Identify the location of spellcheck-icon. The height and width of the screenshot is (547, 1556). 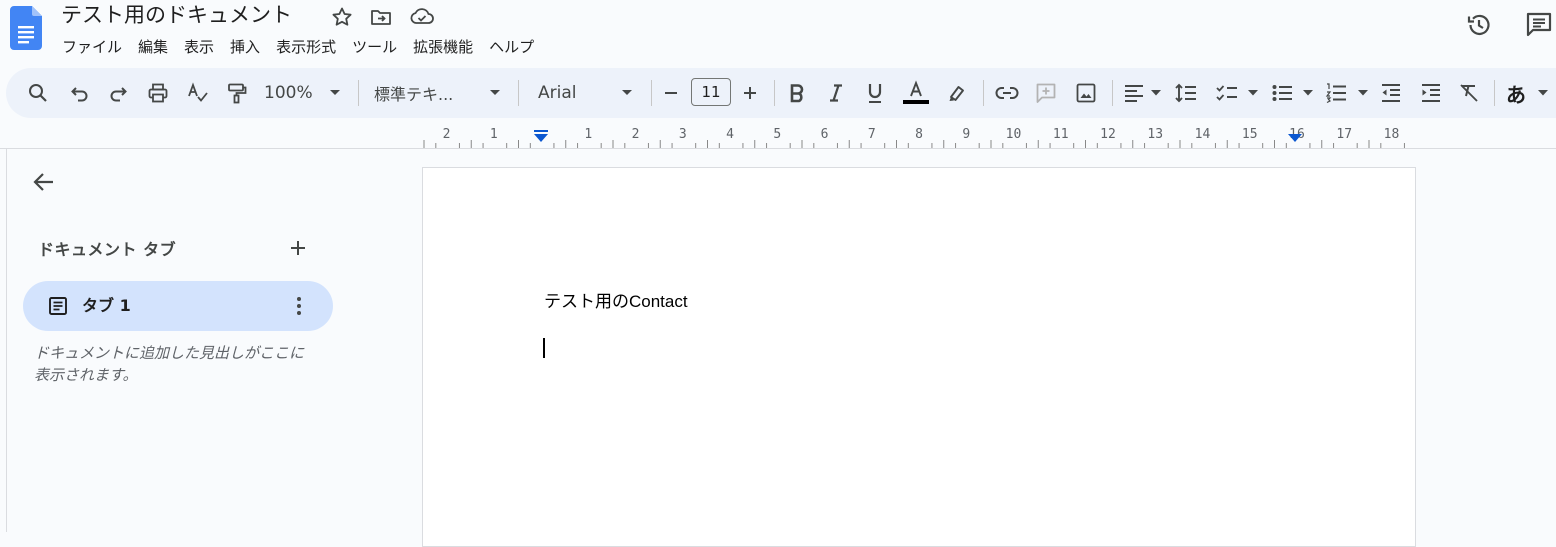
(198, 93).